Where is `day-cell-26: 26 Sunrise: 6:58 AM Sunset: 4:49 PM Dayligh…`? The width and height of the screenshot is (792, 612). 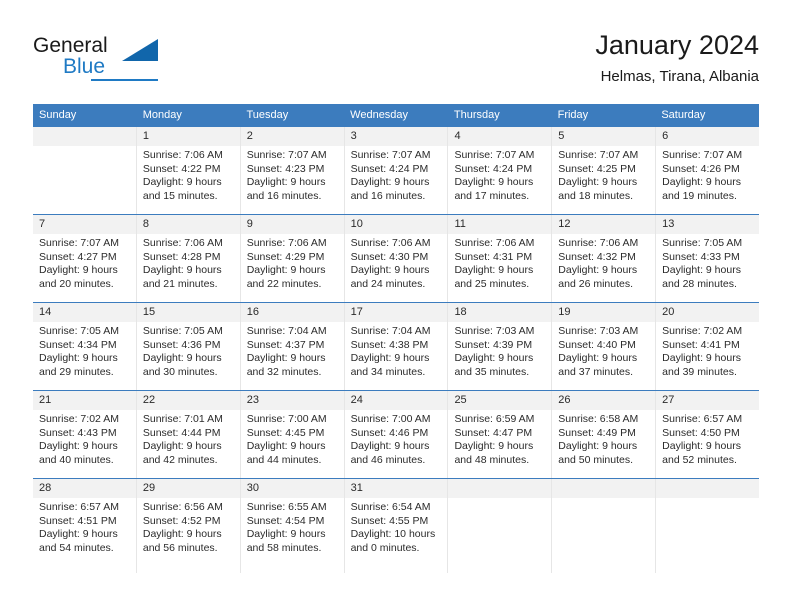
day-cell-26: 26 Sunrise: 6:58 AM Sunset: 4:49 PM Dayligh… is located at coordinates (604, 434).